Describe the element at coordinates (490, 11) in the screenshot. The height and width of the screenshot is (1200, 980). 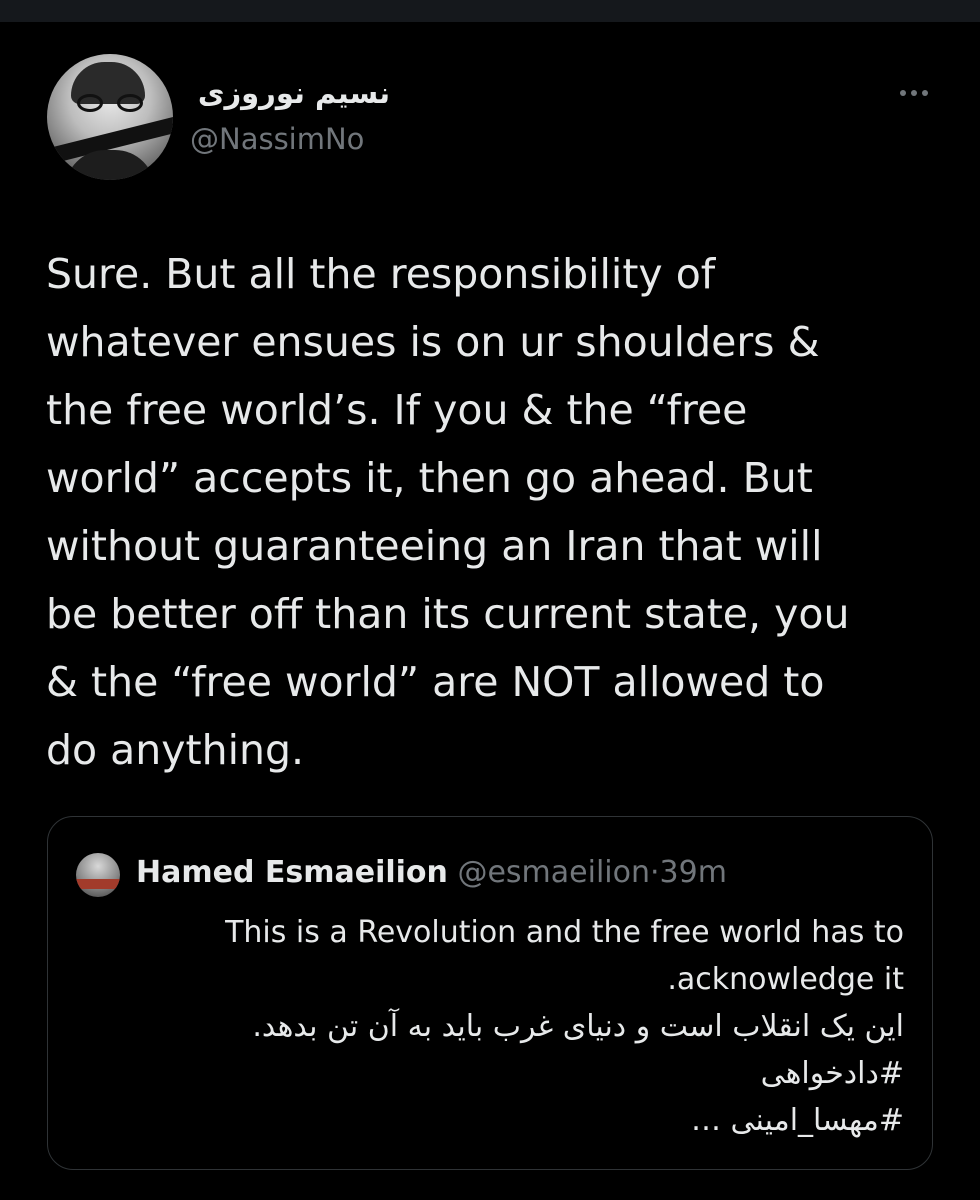
I see `status-bar` at that location.